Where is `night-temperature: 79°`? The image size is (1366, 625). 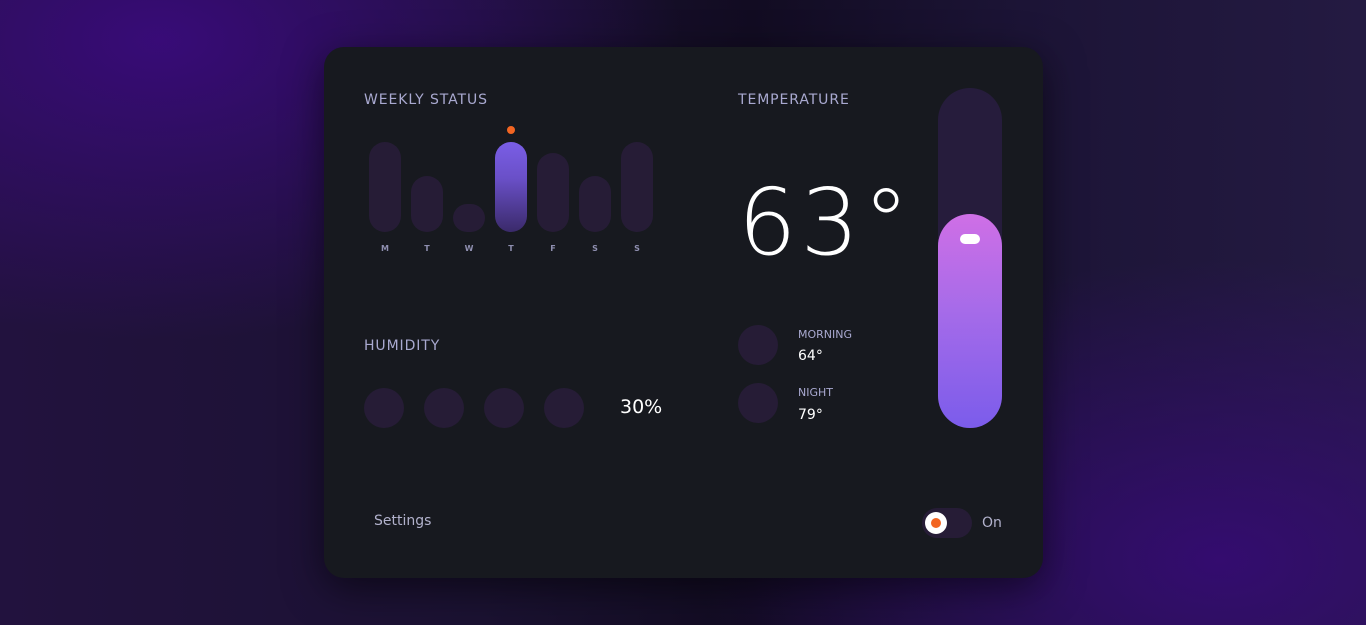 night-temperature: 79° is located at coordinates (810, 415).